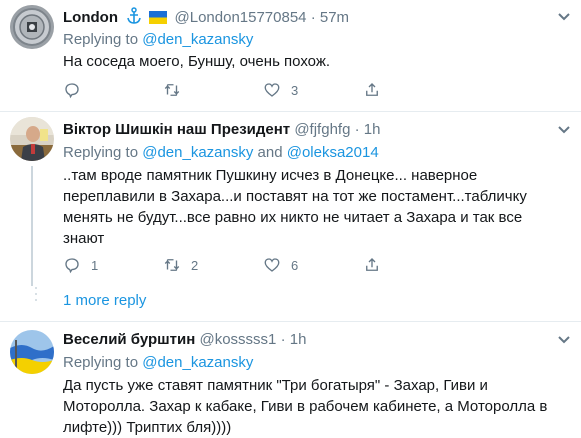 This screenshot has height=438, width=581. I want to click on display-name: London, so click(90, 17).